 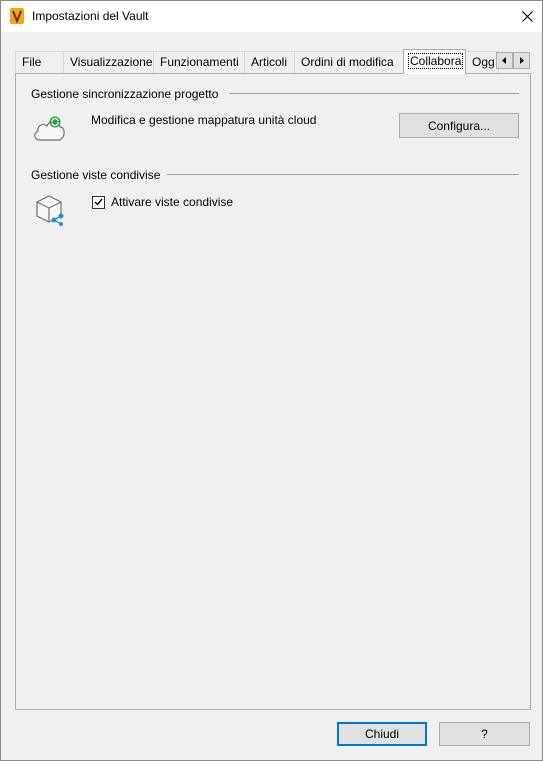 What do you see at coordinates (484, 734) in the screenshot?
I see `help-button: ?` at bounding box center [484, 734].